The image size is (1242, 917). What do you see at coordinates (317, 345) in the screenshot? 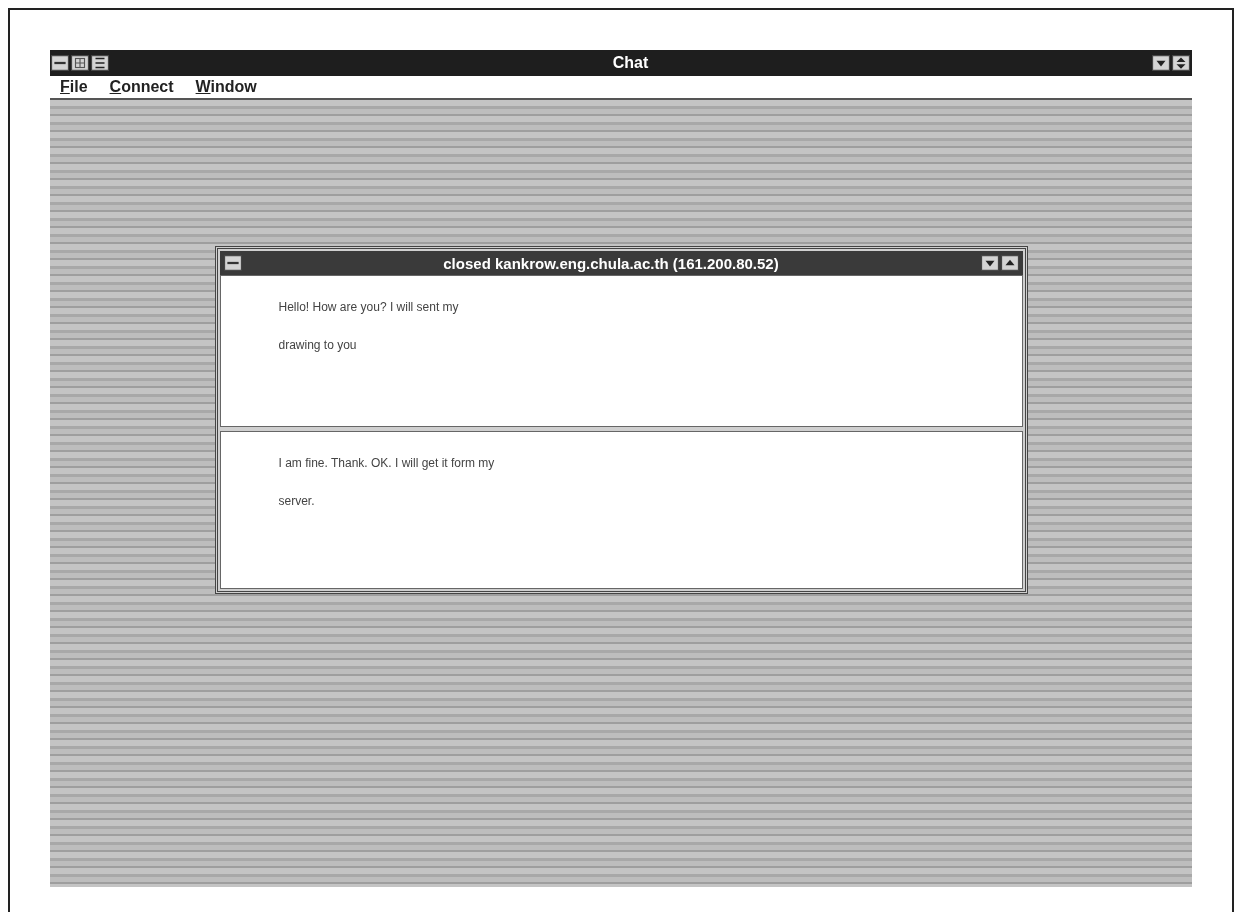
I see `message-text: drawing to you` at bounding box center [317, 345].